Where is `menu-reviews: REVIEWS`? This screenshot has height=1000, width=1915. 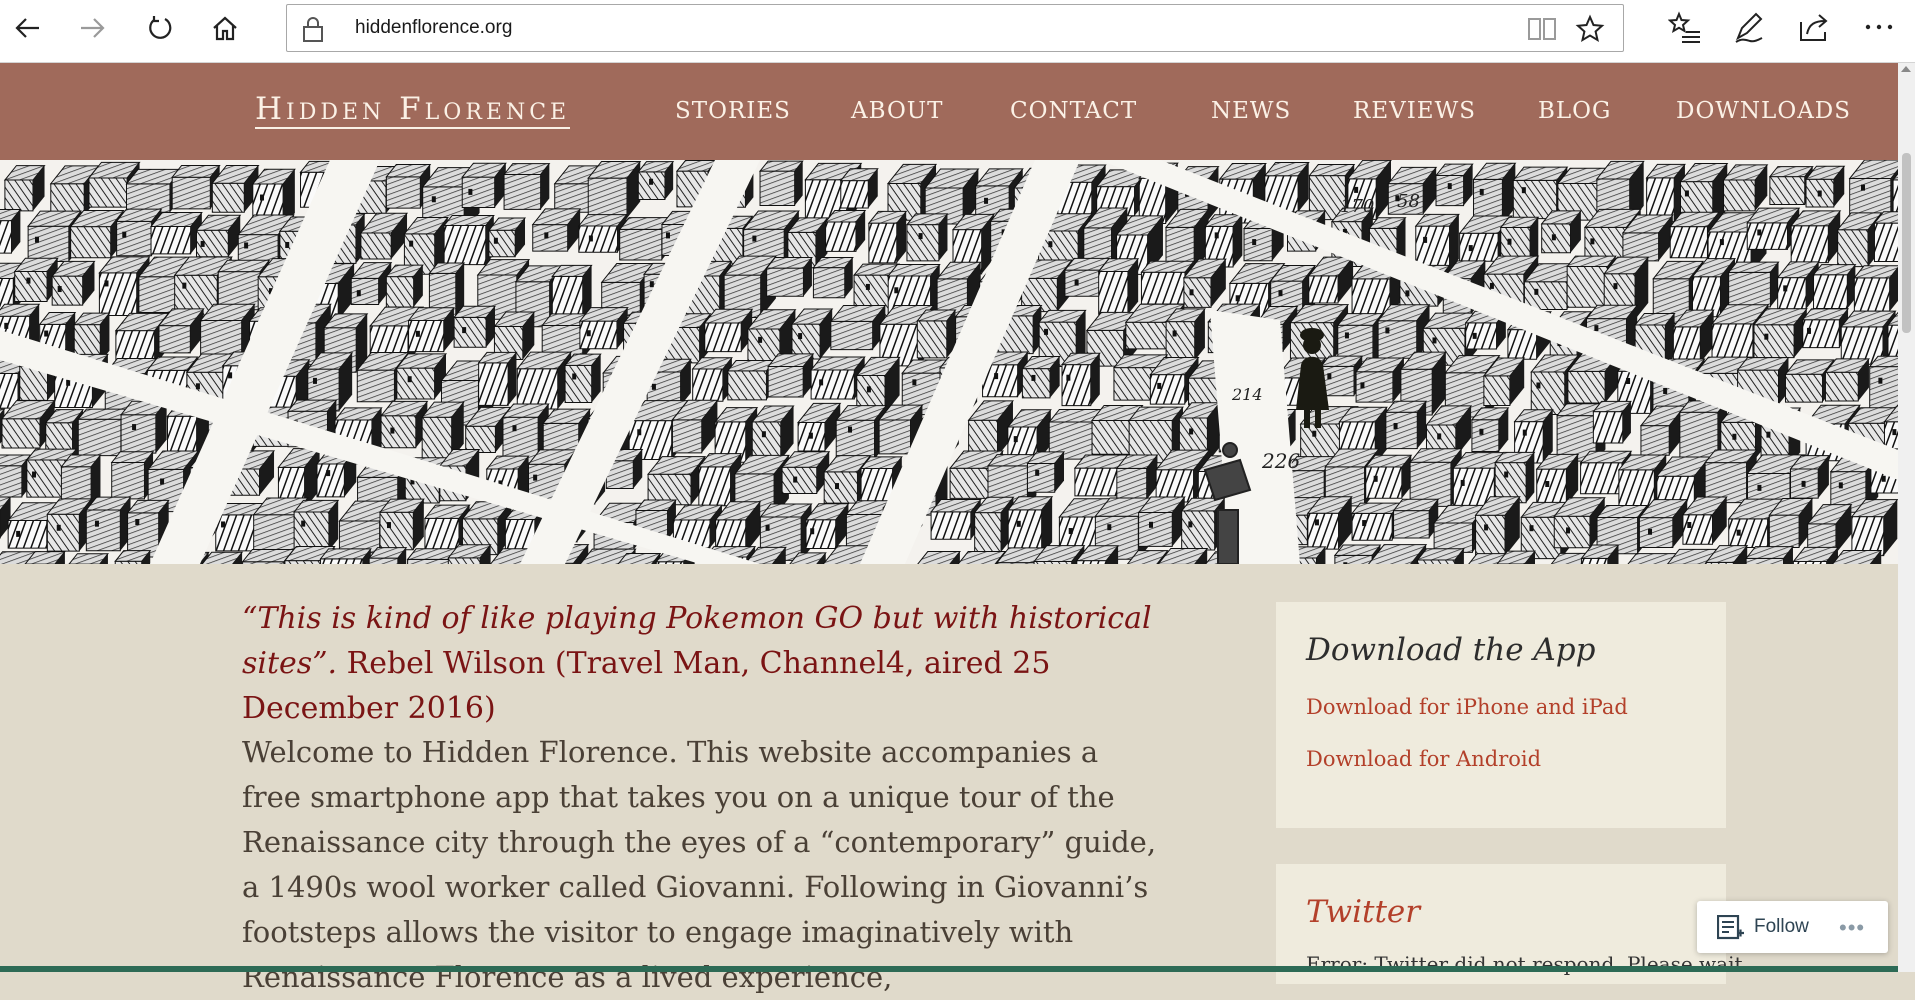
menu-reviews: REVIEWS is located at coordinates (1414, 111).